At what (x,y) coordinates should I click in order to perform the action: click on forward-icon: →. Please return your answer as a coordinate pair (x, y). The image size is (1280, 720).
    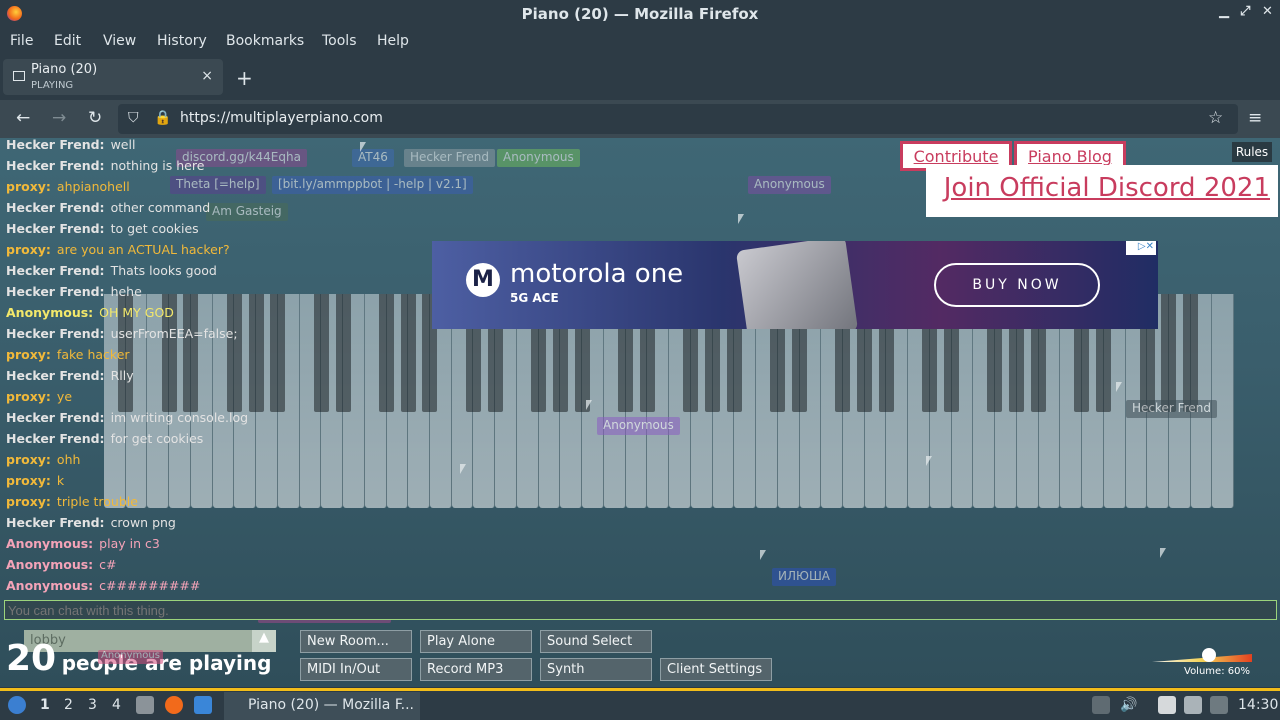
    Looking at the image, I should click on (59, 118).